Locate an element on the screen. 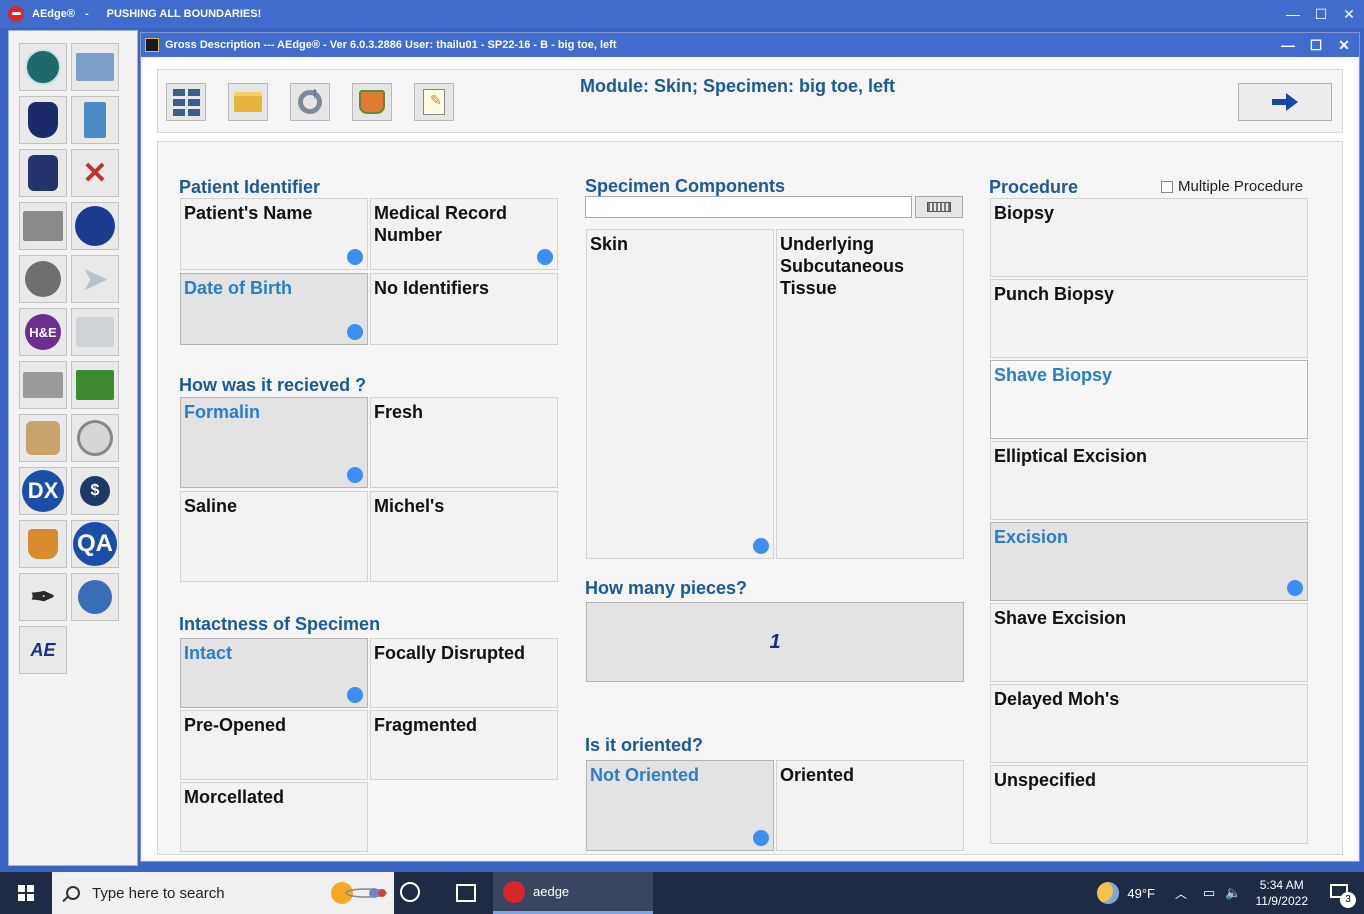 The image size is (1364, 914). option-saline: Saline is located at coordinates (274, 536).